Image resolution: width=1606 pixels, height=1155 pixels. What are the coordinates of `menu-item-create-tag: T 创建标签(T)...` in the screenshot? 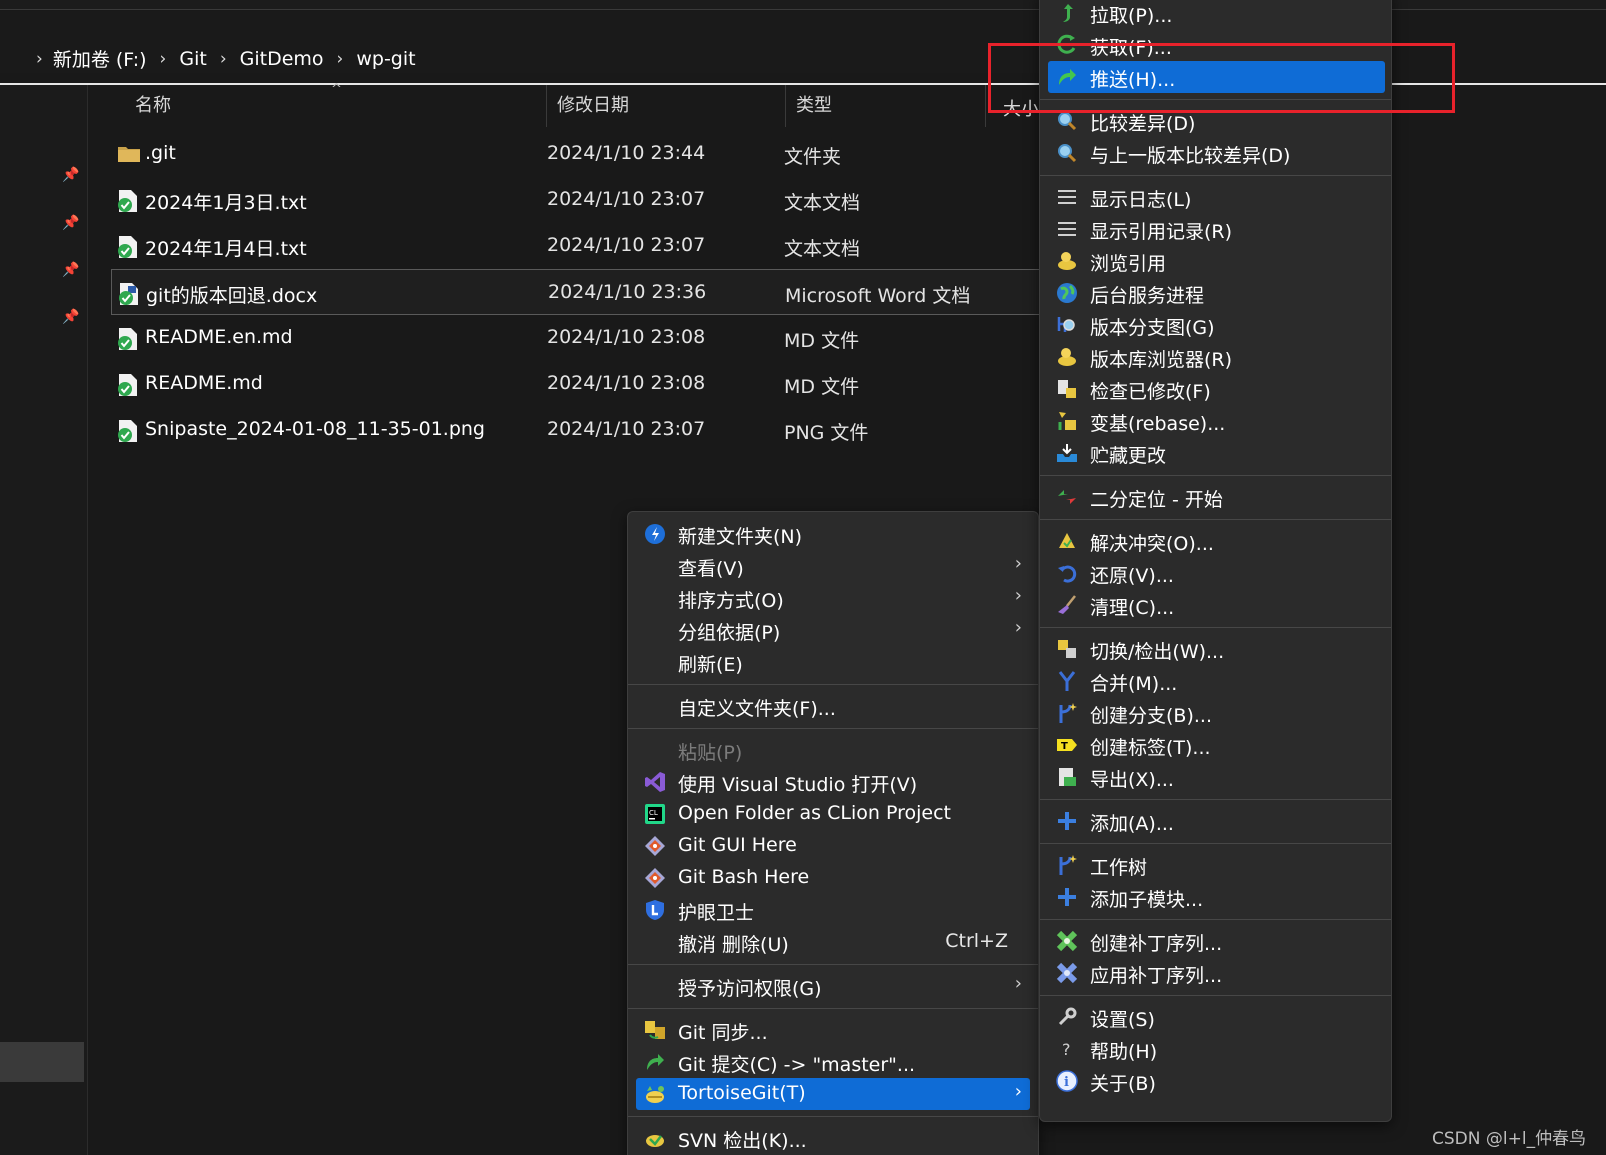 It's located at (1216, 745).